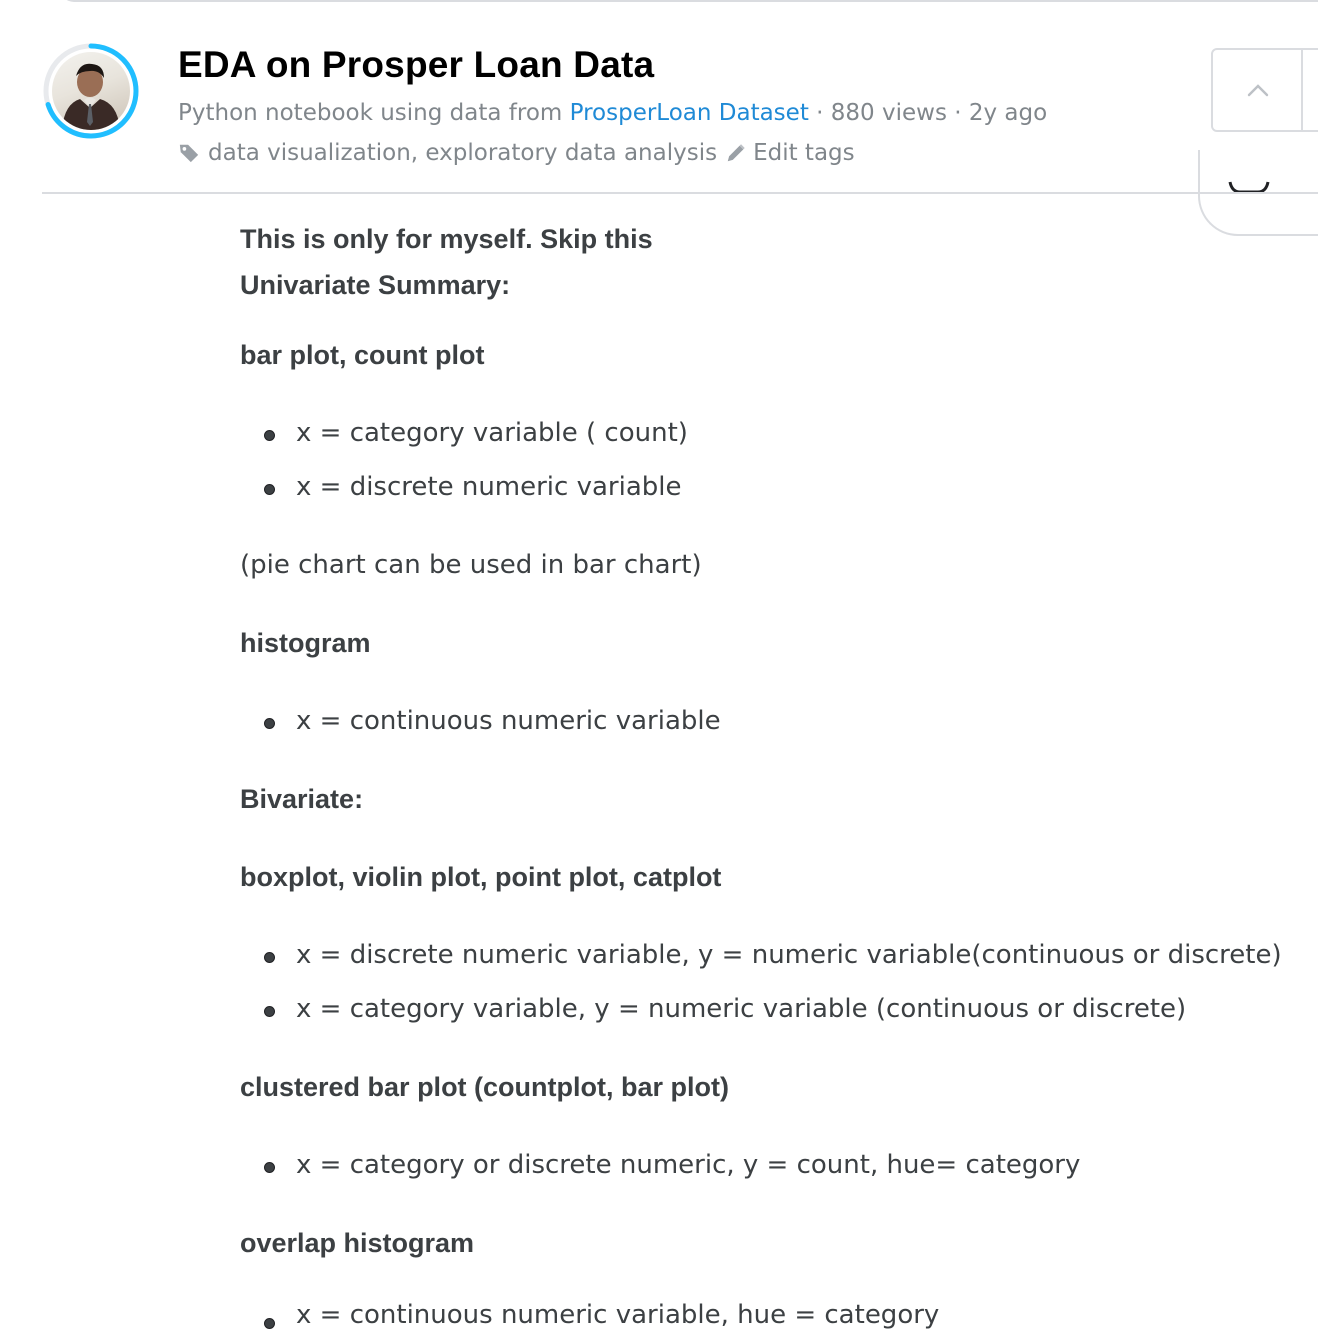 The width and height of the screenshot is (1318, 1330). I want to click on user-portrait-icon, so click(91, 96).